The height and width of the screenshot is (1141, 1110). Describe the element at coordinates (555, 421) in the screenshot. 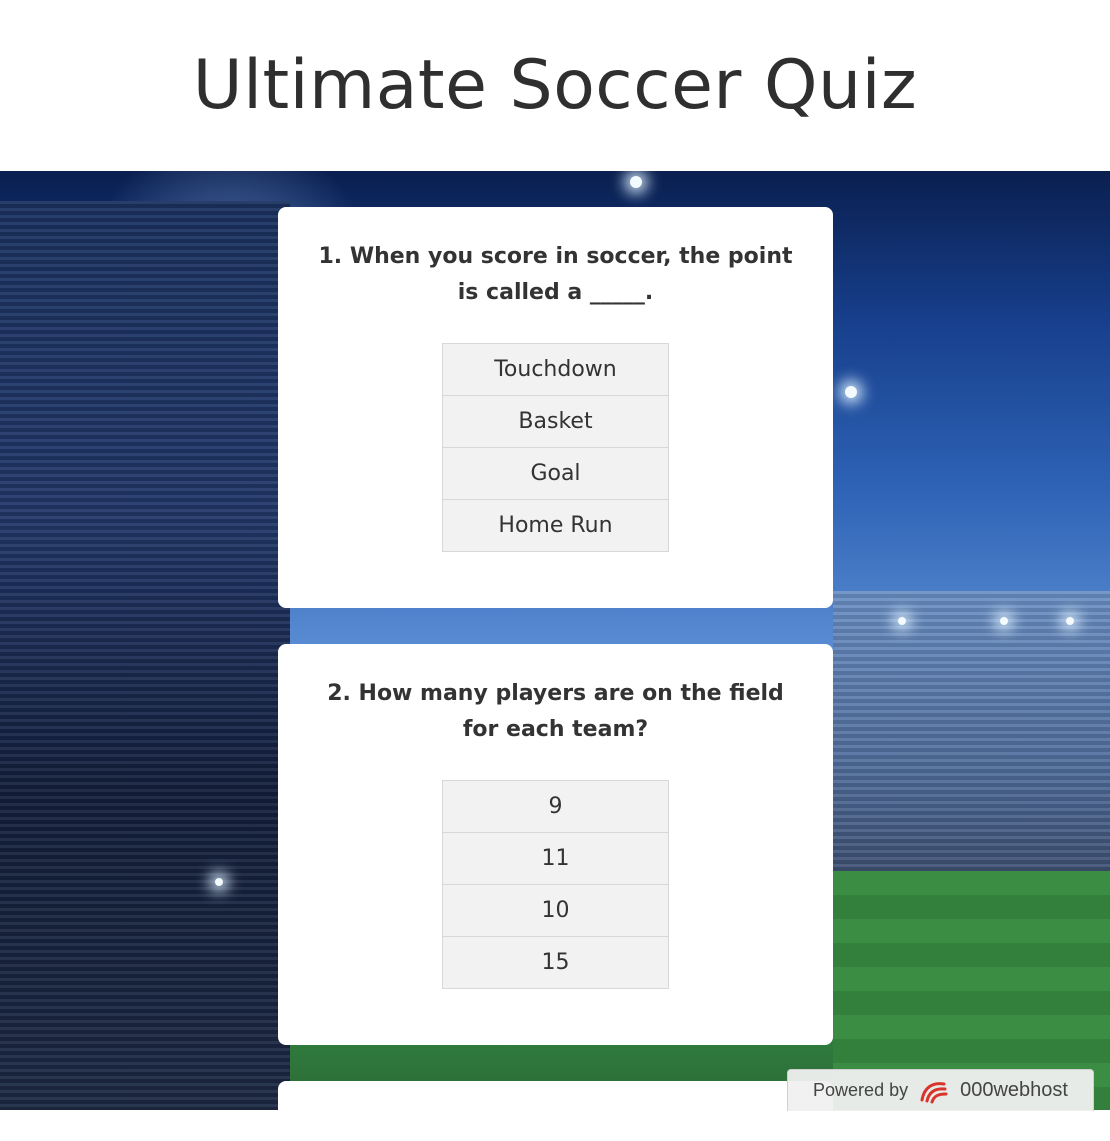

I see `answer-option: Basket` at that location.